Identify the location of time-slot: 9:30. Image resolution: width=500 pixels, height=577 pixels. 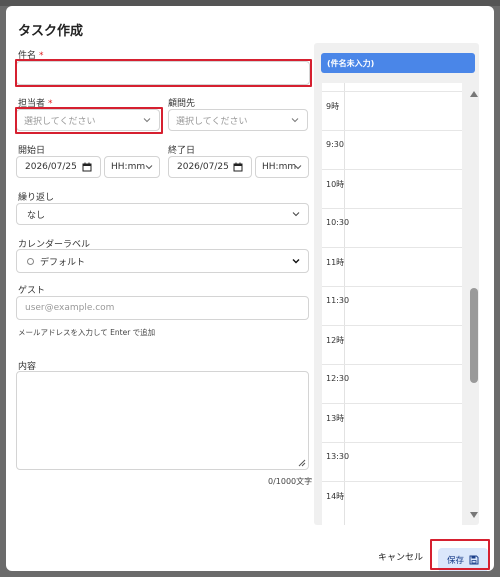
(392, 149).